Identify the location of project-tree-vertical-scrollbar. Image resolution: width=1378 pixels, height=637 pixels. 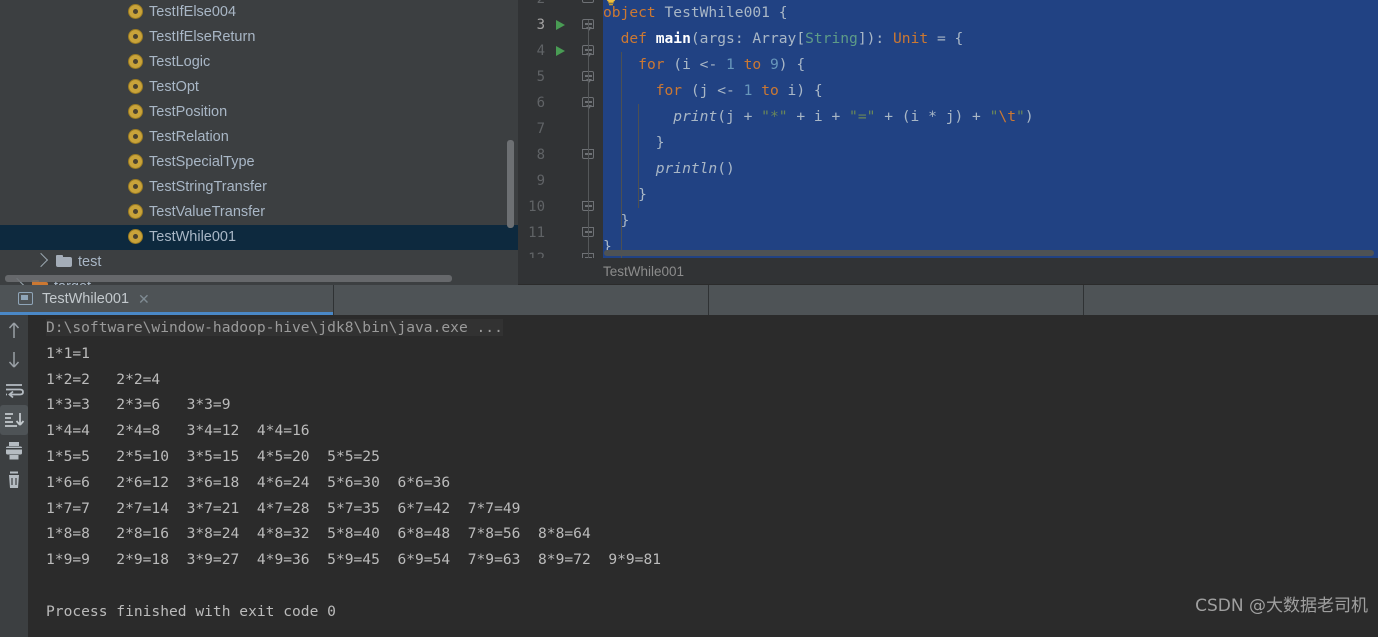
(510, 184).